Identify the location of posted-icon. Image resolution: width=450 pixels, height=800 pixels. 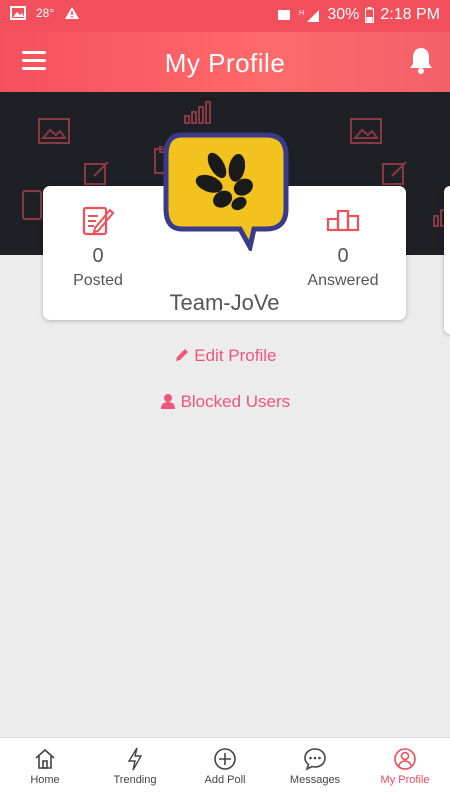
(98, 221).